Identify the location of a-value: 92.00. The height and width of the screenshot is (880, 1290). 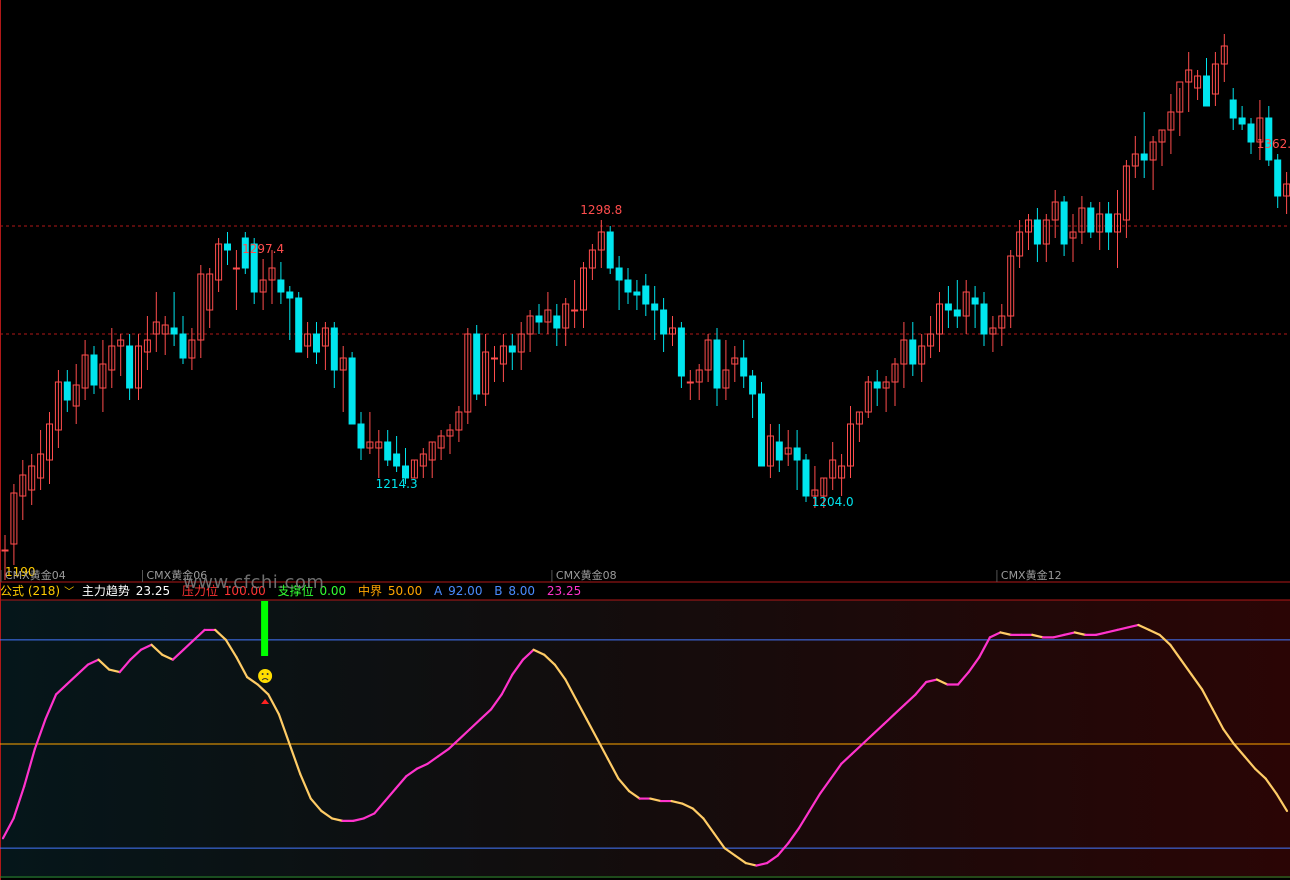
(465, 591).